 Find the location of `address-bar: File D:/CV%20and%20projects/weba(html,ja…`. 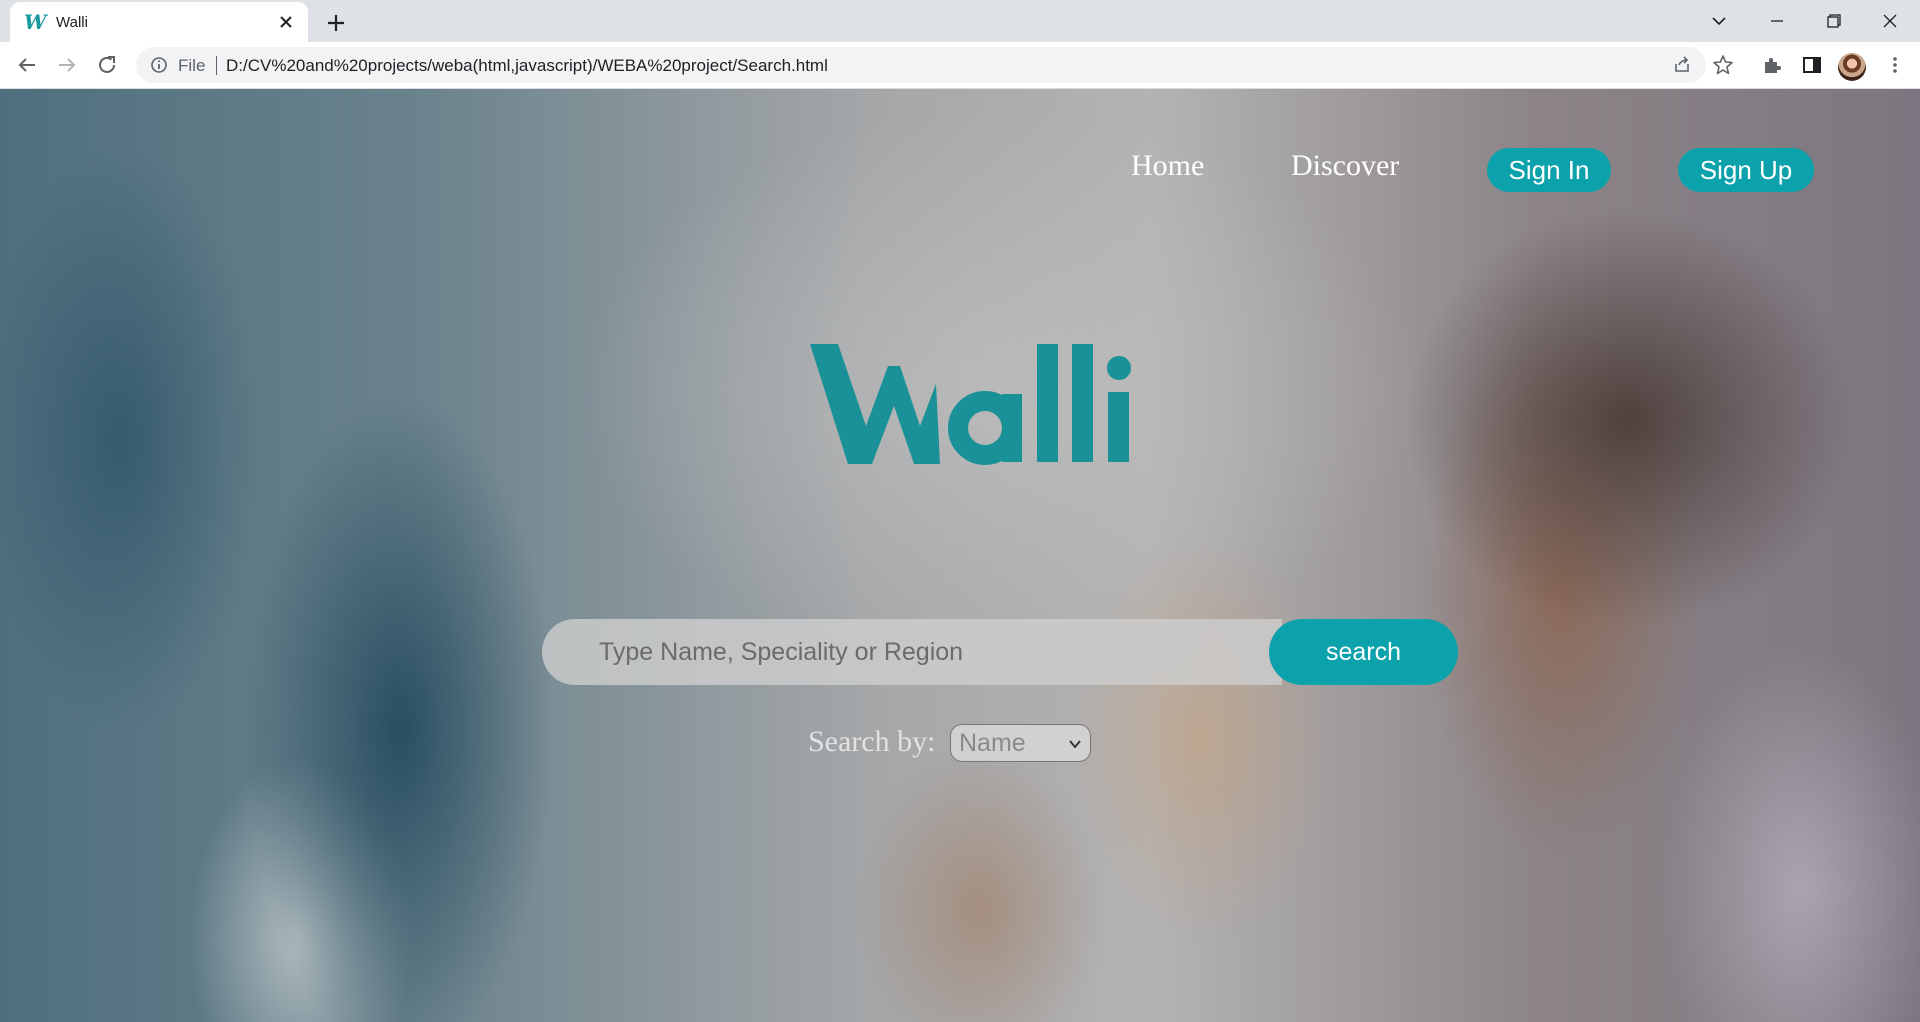

address-bar: File D:/CV%20and%20projects/weba(html,ja… is located at coordinates (921, 65).